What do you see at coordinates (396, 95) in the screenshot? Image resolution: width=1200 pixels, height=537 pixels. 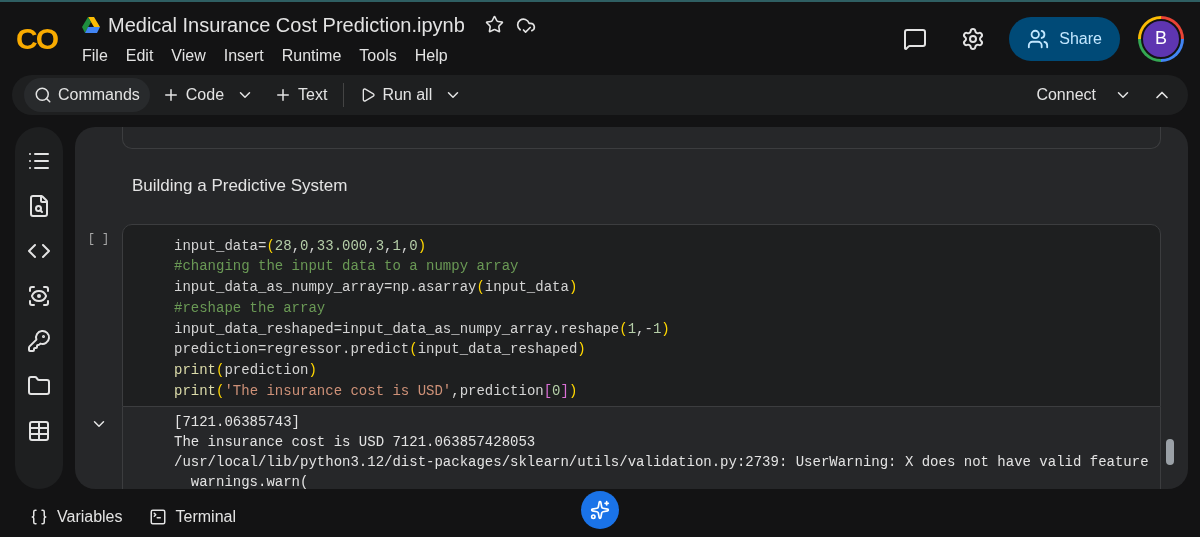 I see `toolbar-button: Run all` at bounding box center [396, 95].